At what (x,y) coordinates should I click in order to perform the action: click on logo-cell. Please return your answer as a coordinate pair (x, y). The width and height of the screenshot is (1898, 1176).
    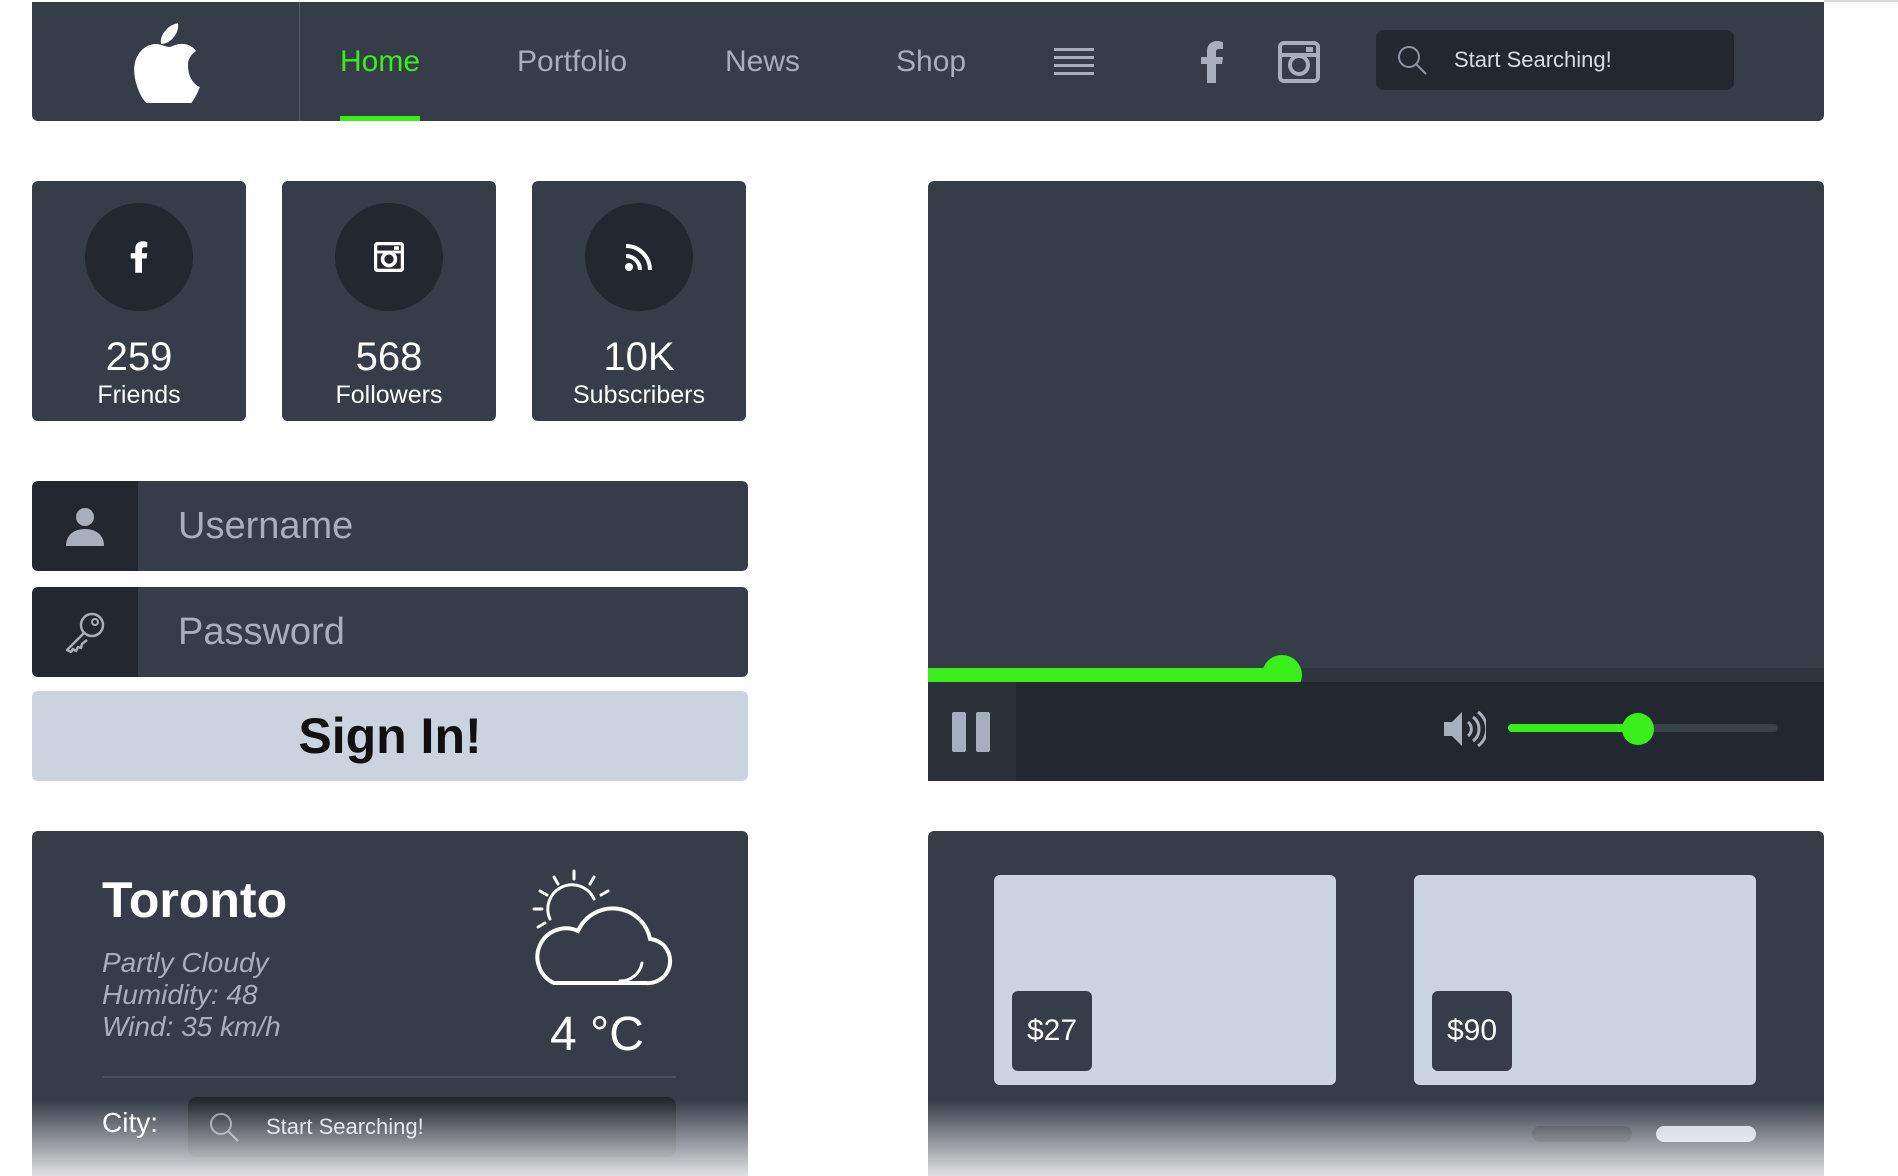
    Looking at the image, I should click on (166, 61).